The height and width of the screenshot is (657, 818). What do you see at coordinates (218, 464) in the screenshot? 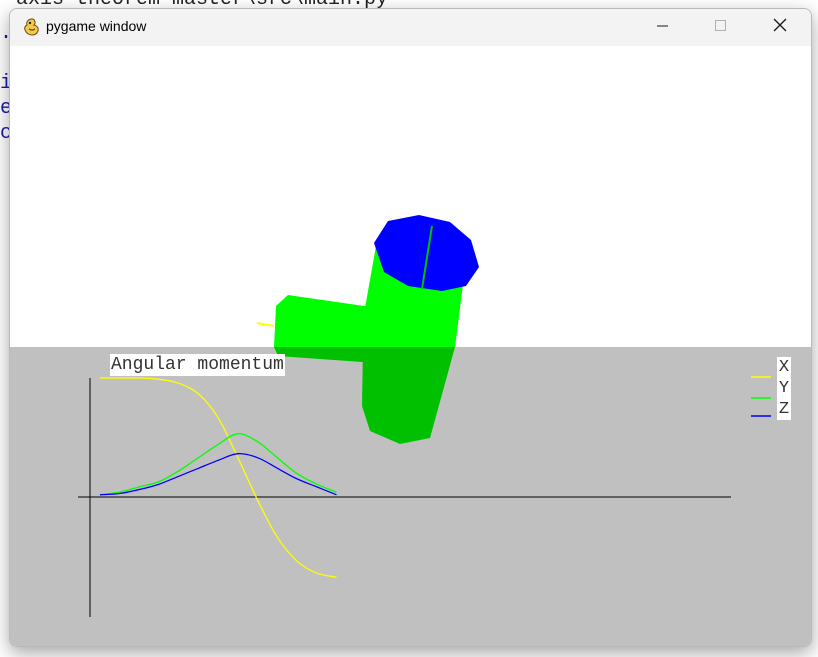
I see `series-line-y` at bounding box center [218, 464].